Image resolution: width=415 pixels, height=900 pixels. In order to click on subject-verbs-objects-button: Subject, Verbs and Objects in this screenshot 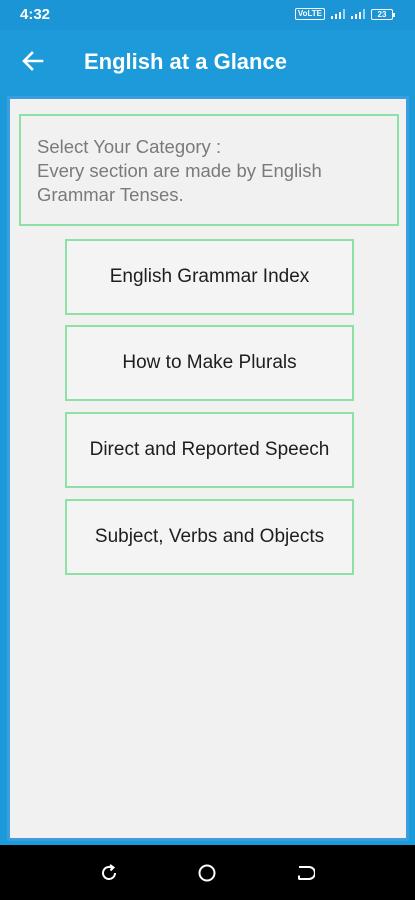, I will do `click(209, 537)`.